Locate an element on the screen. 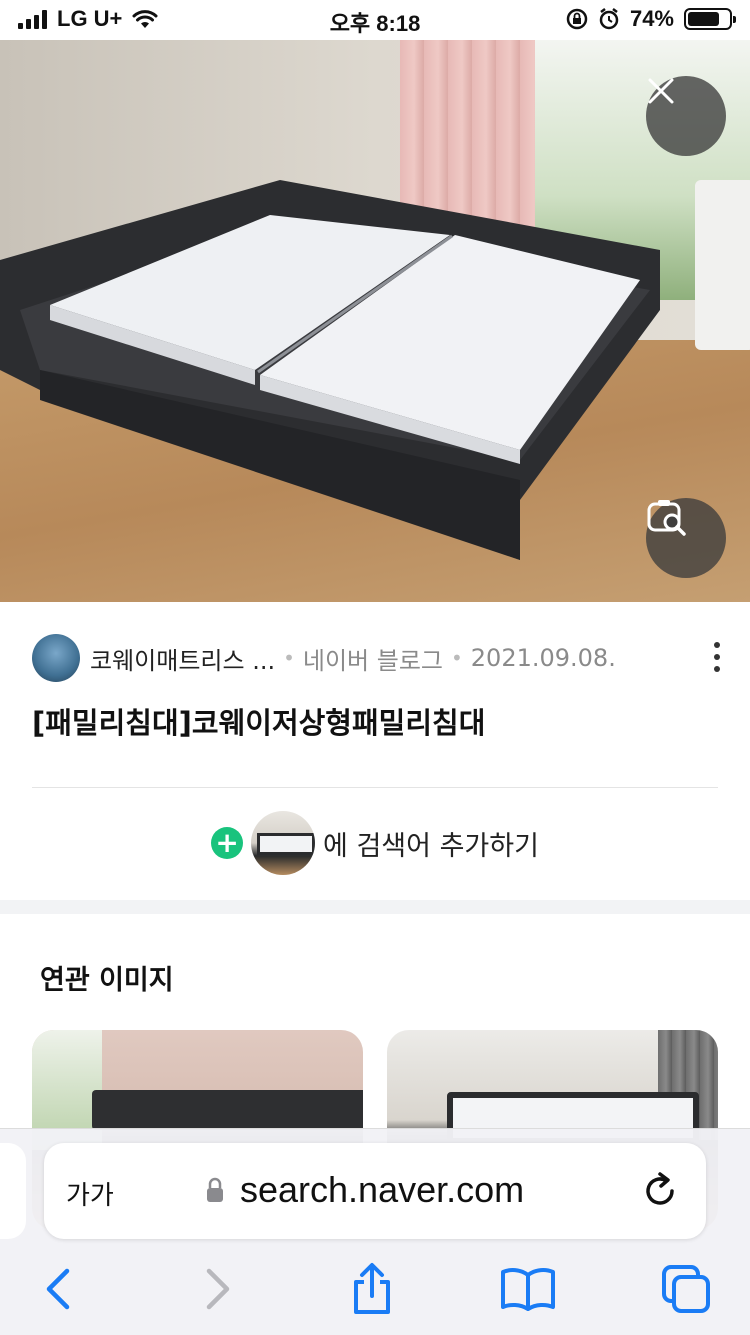  lock-icon is located at coordinates (215, 1189).